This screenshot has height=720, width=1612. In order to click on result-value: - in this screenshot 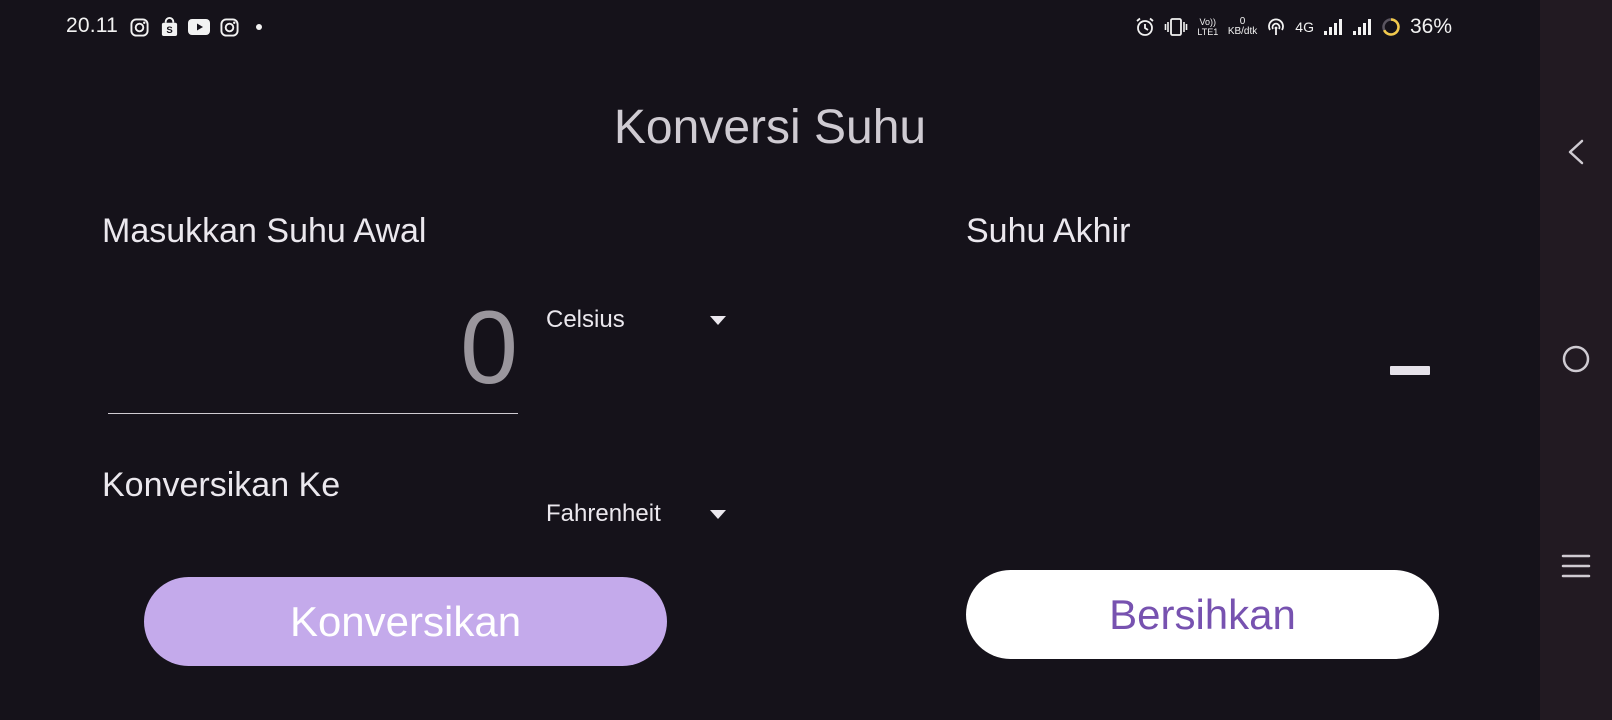, I will do `click(1410, 370)`.